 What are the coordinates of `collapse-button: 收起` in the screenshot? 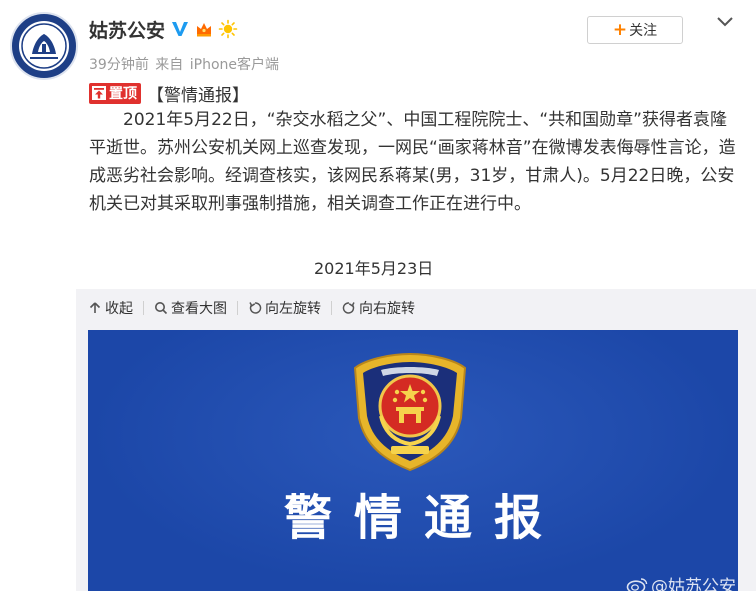 It's located at (110, 308).